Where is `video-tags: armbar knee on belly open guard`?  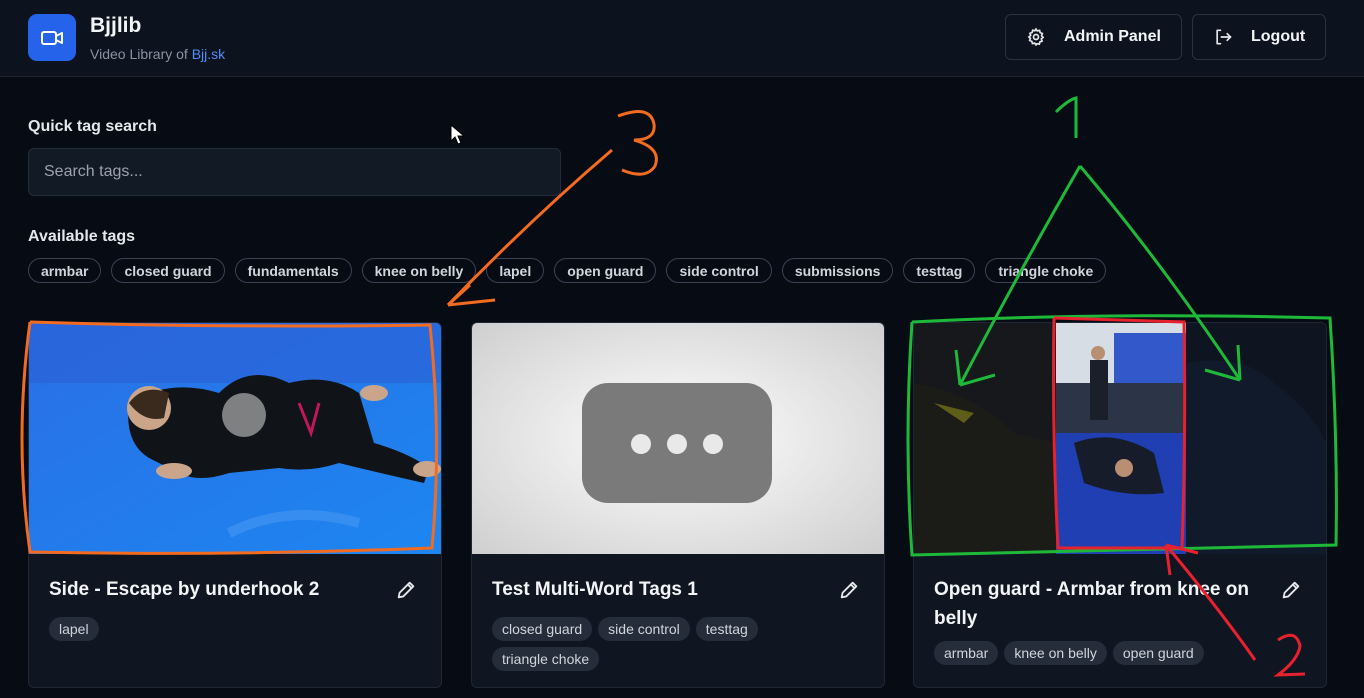 video-tags: armbar knee on belly open guard is located at coordinates (1099, 653).